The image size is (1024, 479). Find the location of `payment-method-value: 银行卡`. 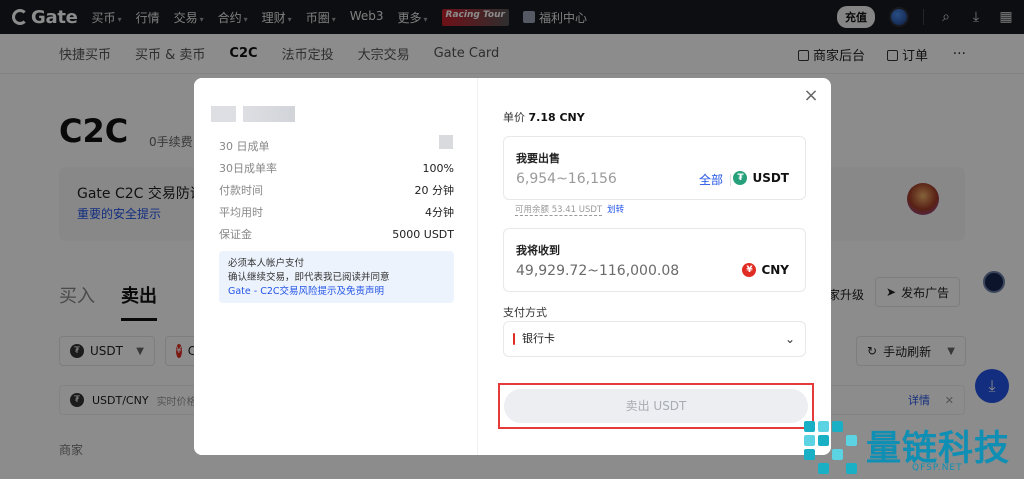

payment-method-value: 银行卡 is located at coordinates (538, 338).